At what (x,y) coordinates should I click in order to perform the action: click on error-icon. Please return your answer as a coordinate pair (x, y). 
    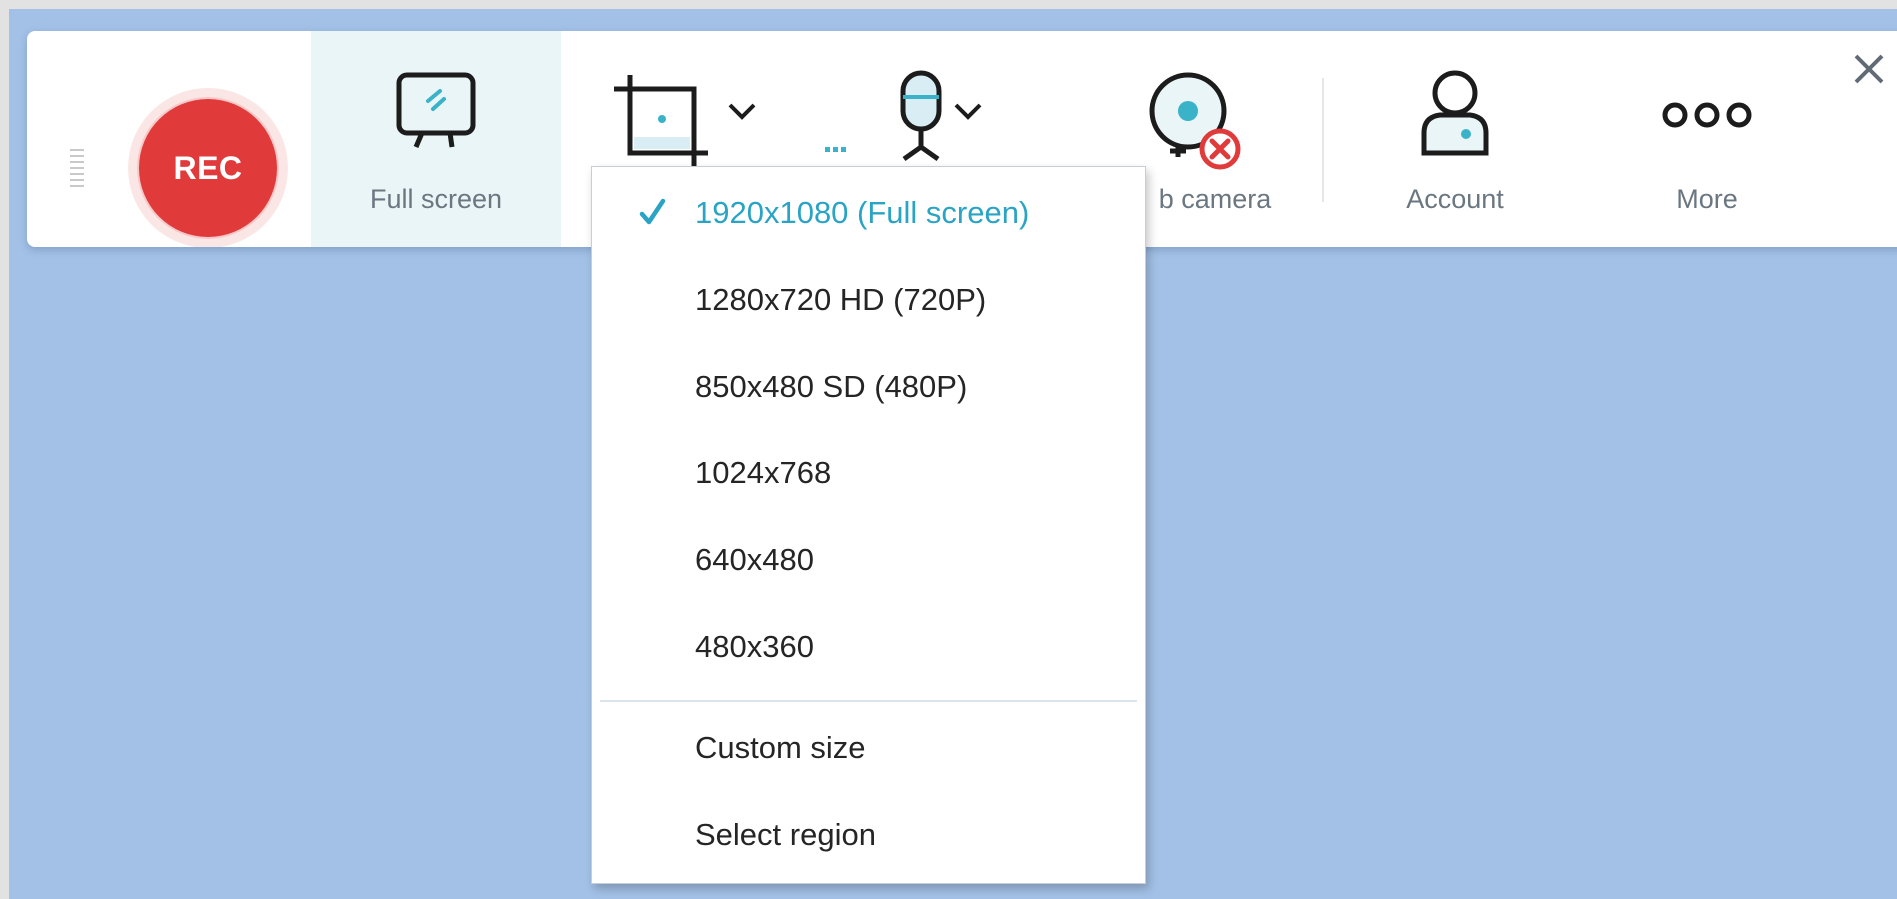
    Looking at the image, I should click on (1220, 149).